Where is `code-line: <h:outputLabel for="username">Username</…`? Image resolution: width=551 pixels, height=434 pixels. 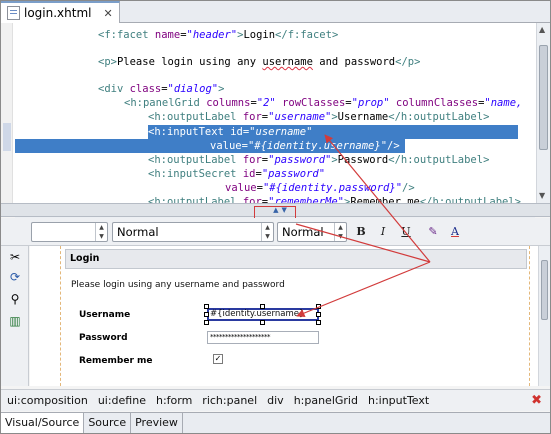
code-line: <h:outputLabel for="username">Username</… is located at coordinates (318, 117).